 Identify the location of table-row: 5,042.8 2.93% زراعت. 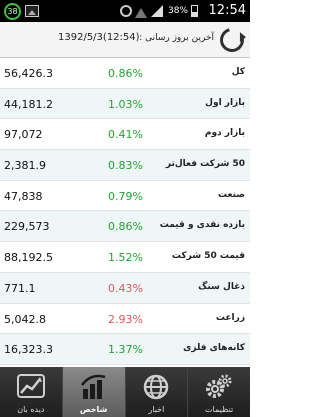
(125, 319).